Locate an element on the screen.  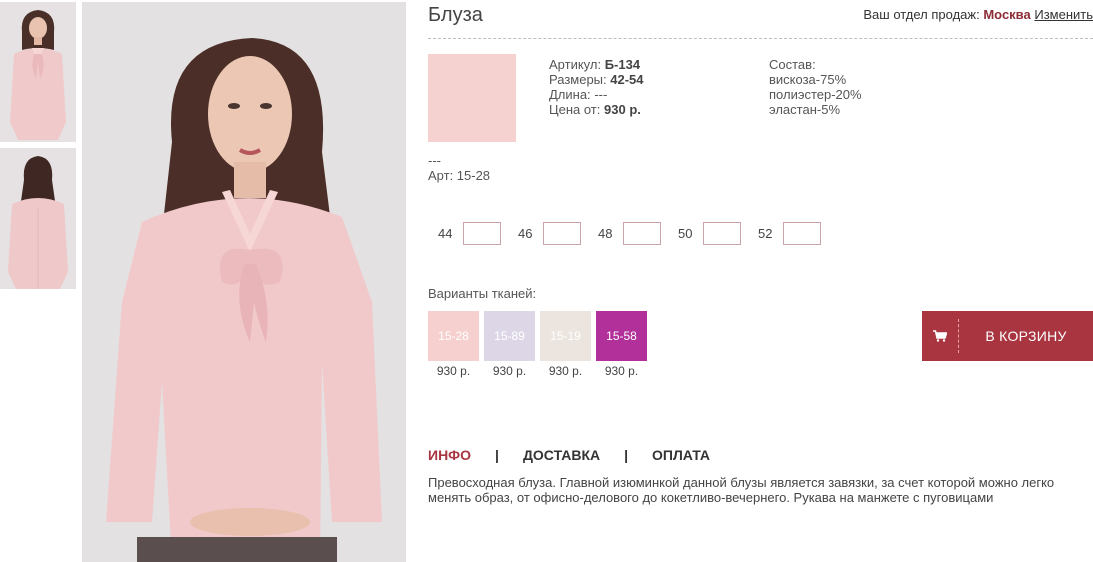
sales-department-label: Ваш отдел продаж: is located at coordinates (921, 14).